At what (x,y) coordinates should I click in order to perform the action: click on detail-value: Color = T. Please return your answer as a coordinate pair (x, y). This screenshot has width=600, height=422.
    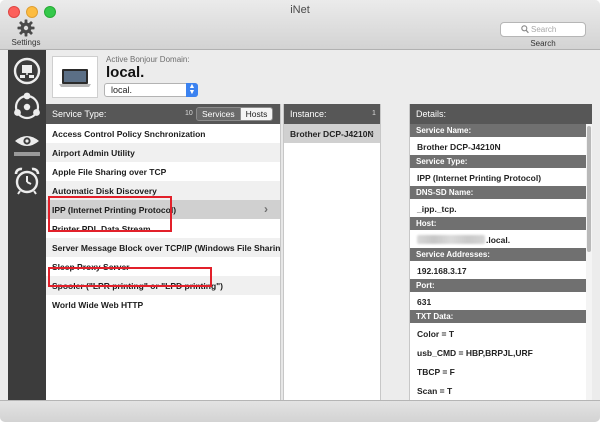
    Looking at the image, I should click on (436, 334).